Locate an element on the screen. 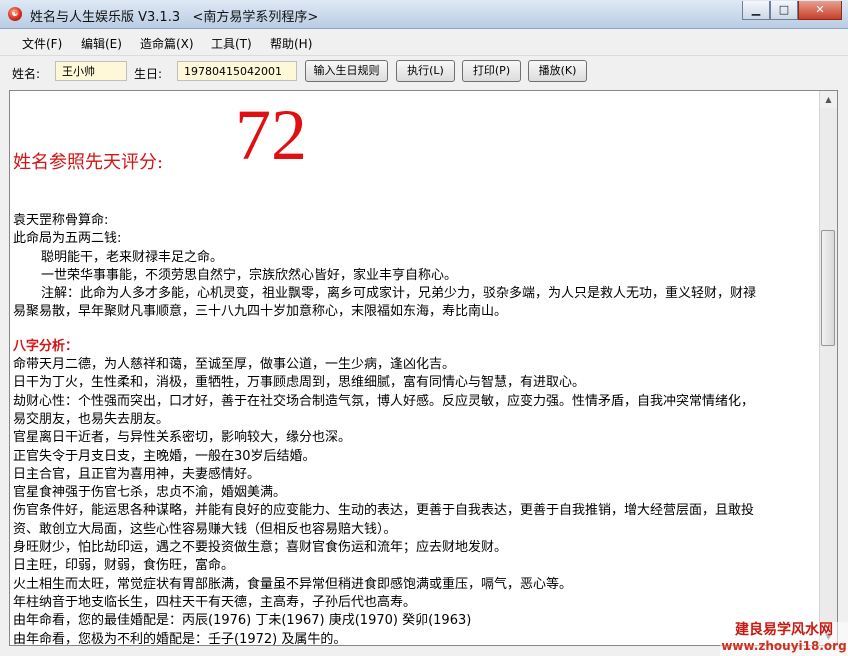 The image size is (848, 656). menu-tools: 工具(T) is located at coordinates (231, 43).